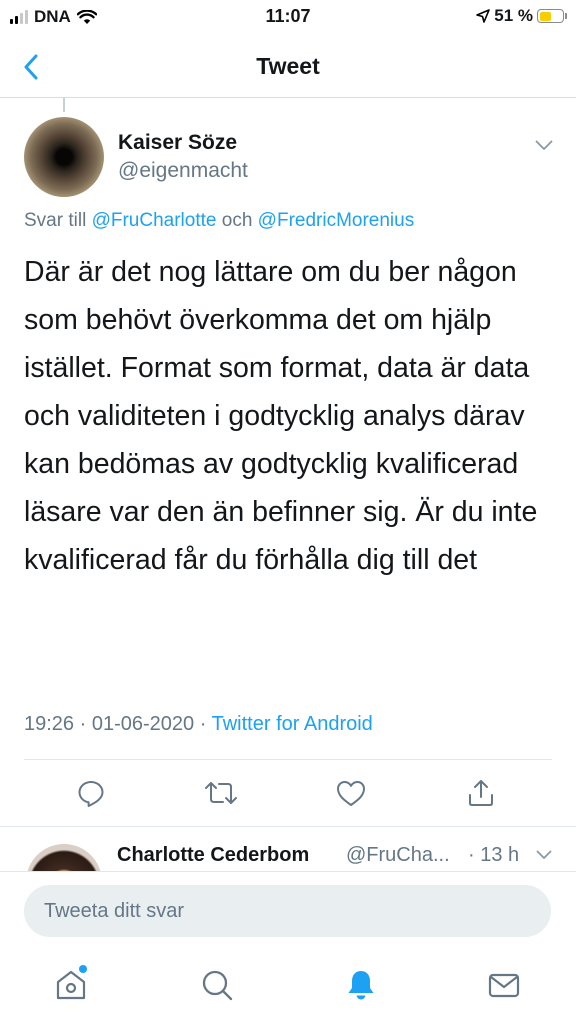  I want to click on share-button, so click(481, 793).